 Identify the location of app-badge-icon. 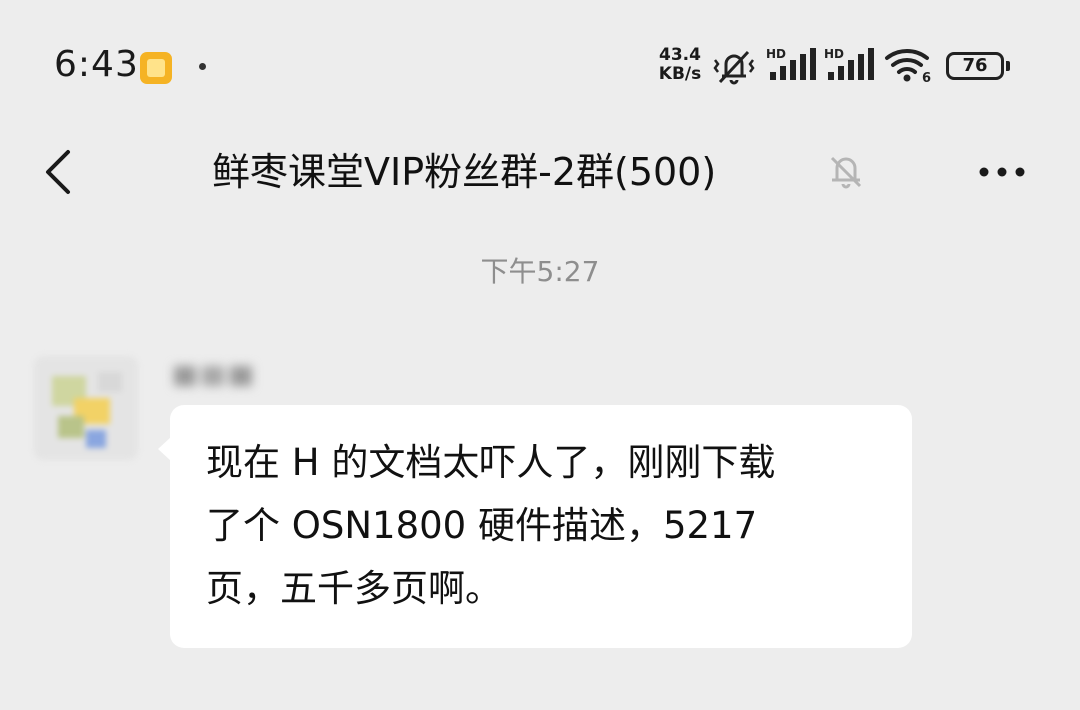
(156, 68).